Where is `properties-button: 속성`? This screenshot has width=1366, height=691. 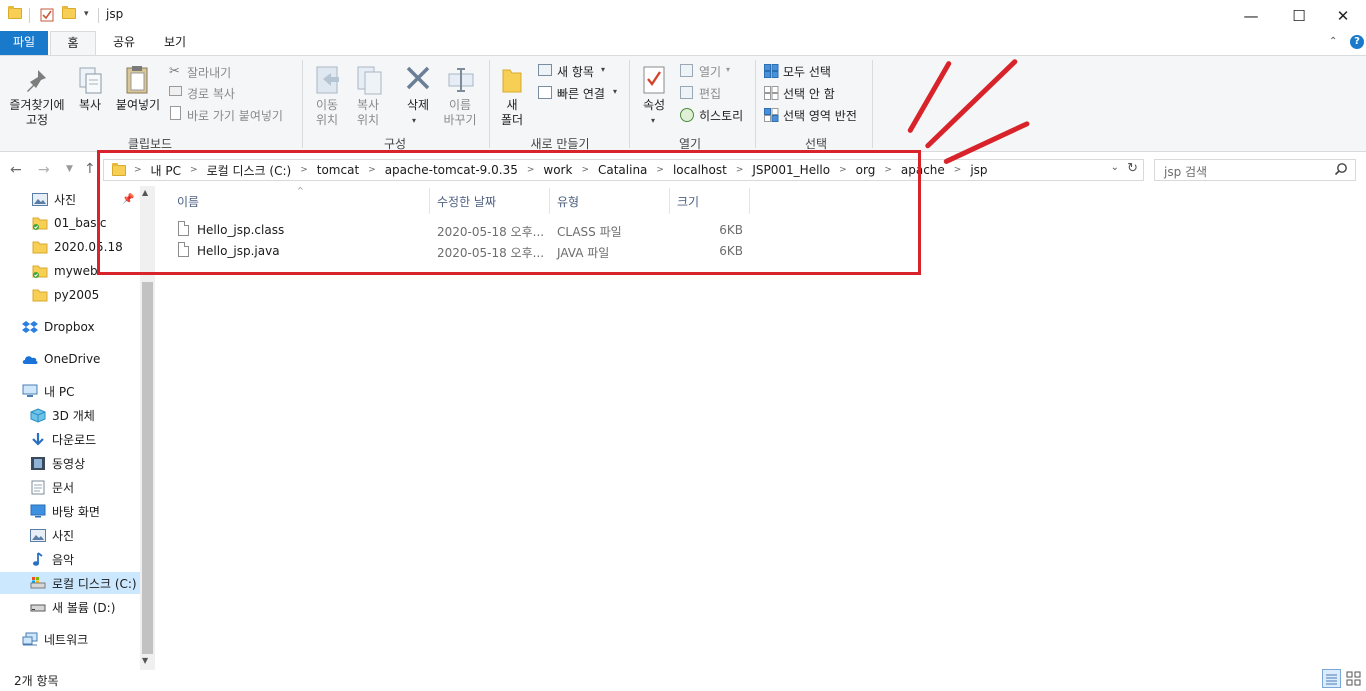
properties-button: 속성 is located at coordinates (654, 105).